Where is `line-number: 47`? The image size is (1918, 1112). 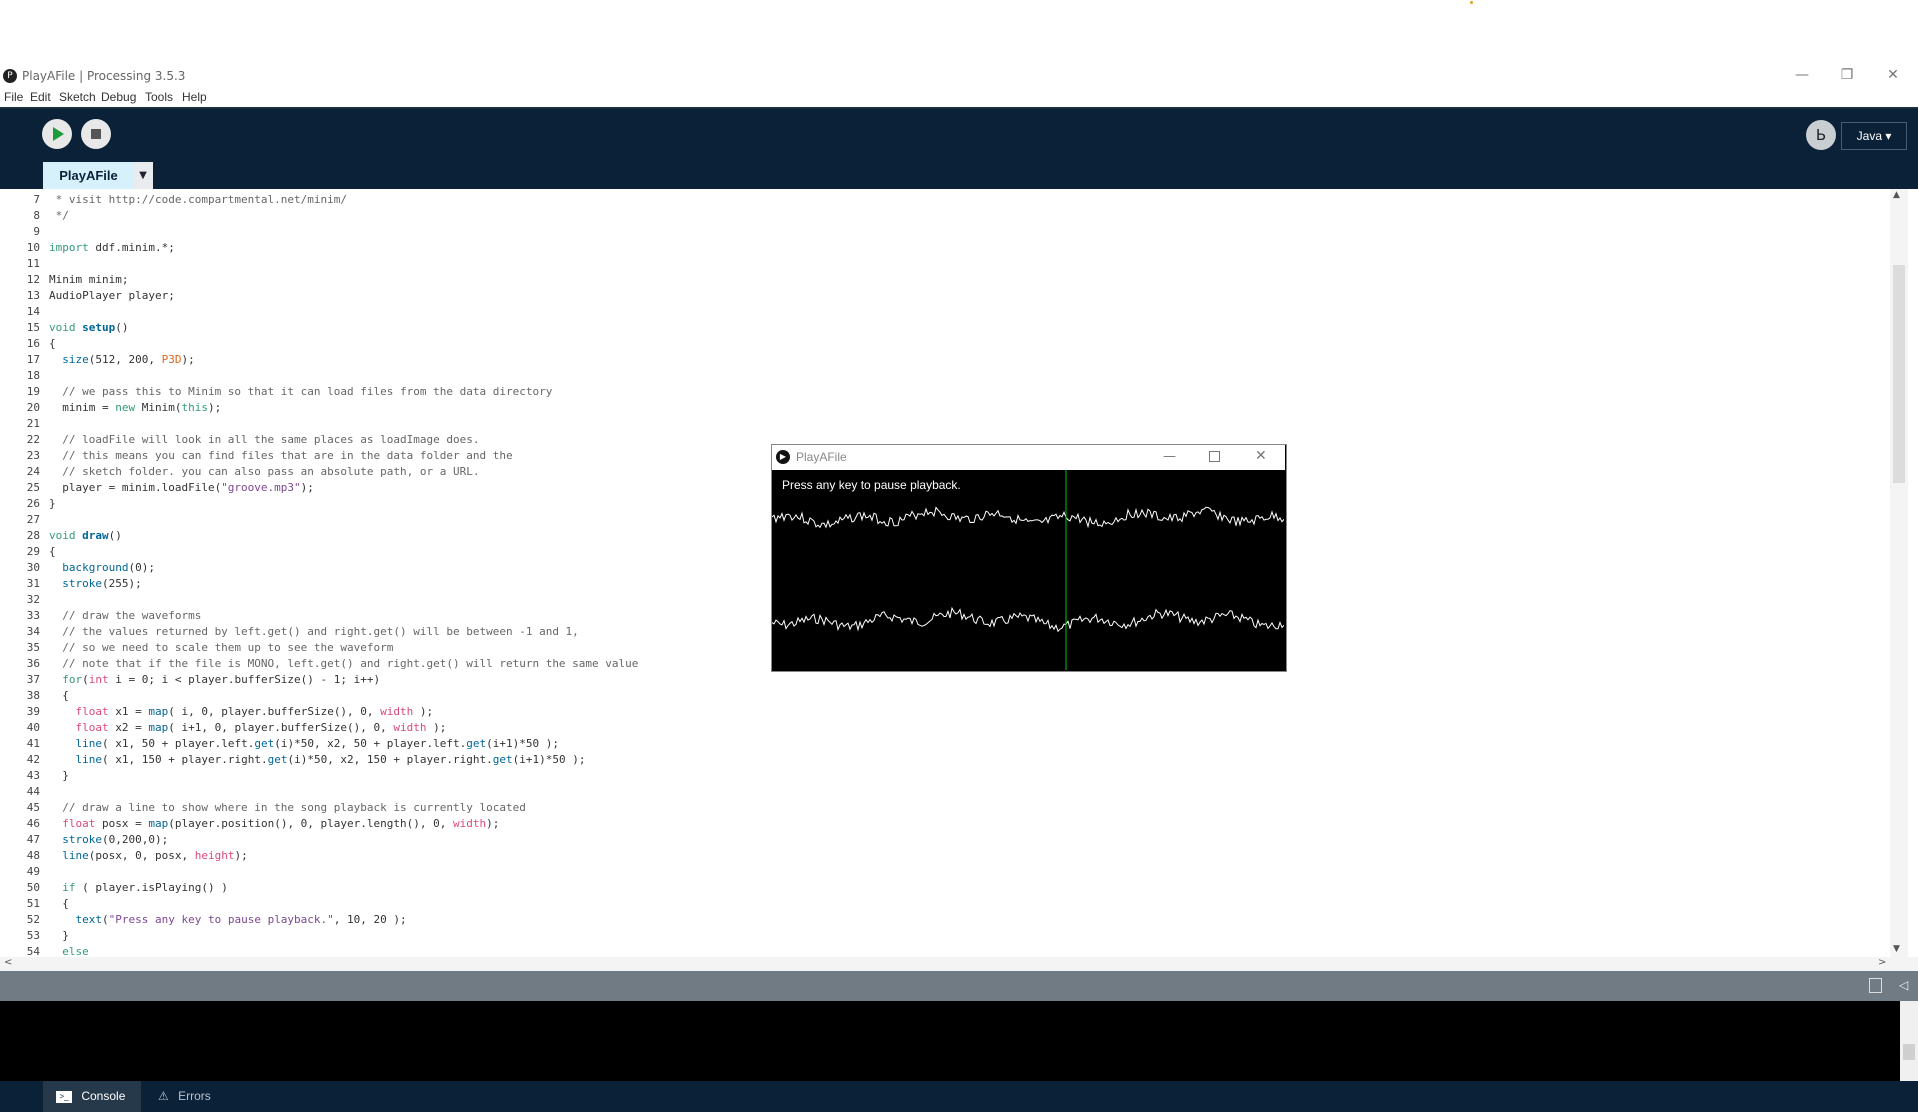
line-number: 47 is located at coordinates (33, 839).